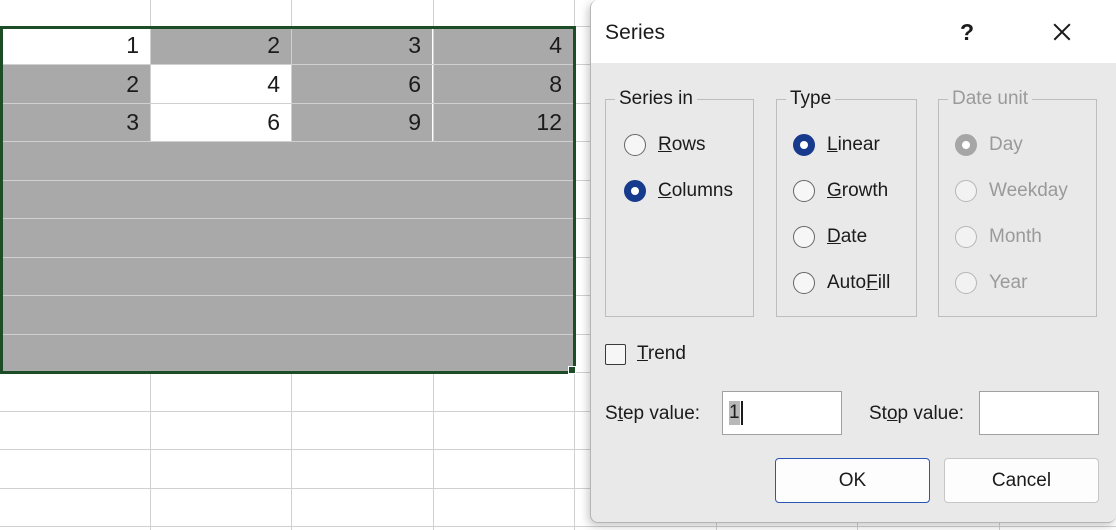 This screenshot has width=1116, height=530. Describe the element at coordinates (75, 45) in the screenshot. I see `cell-active: 1` at that location.